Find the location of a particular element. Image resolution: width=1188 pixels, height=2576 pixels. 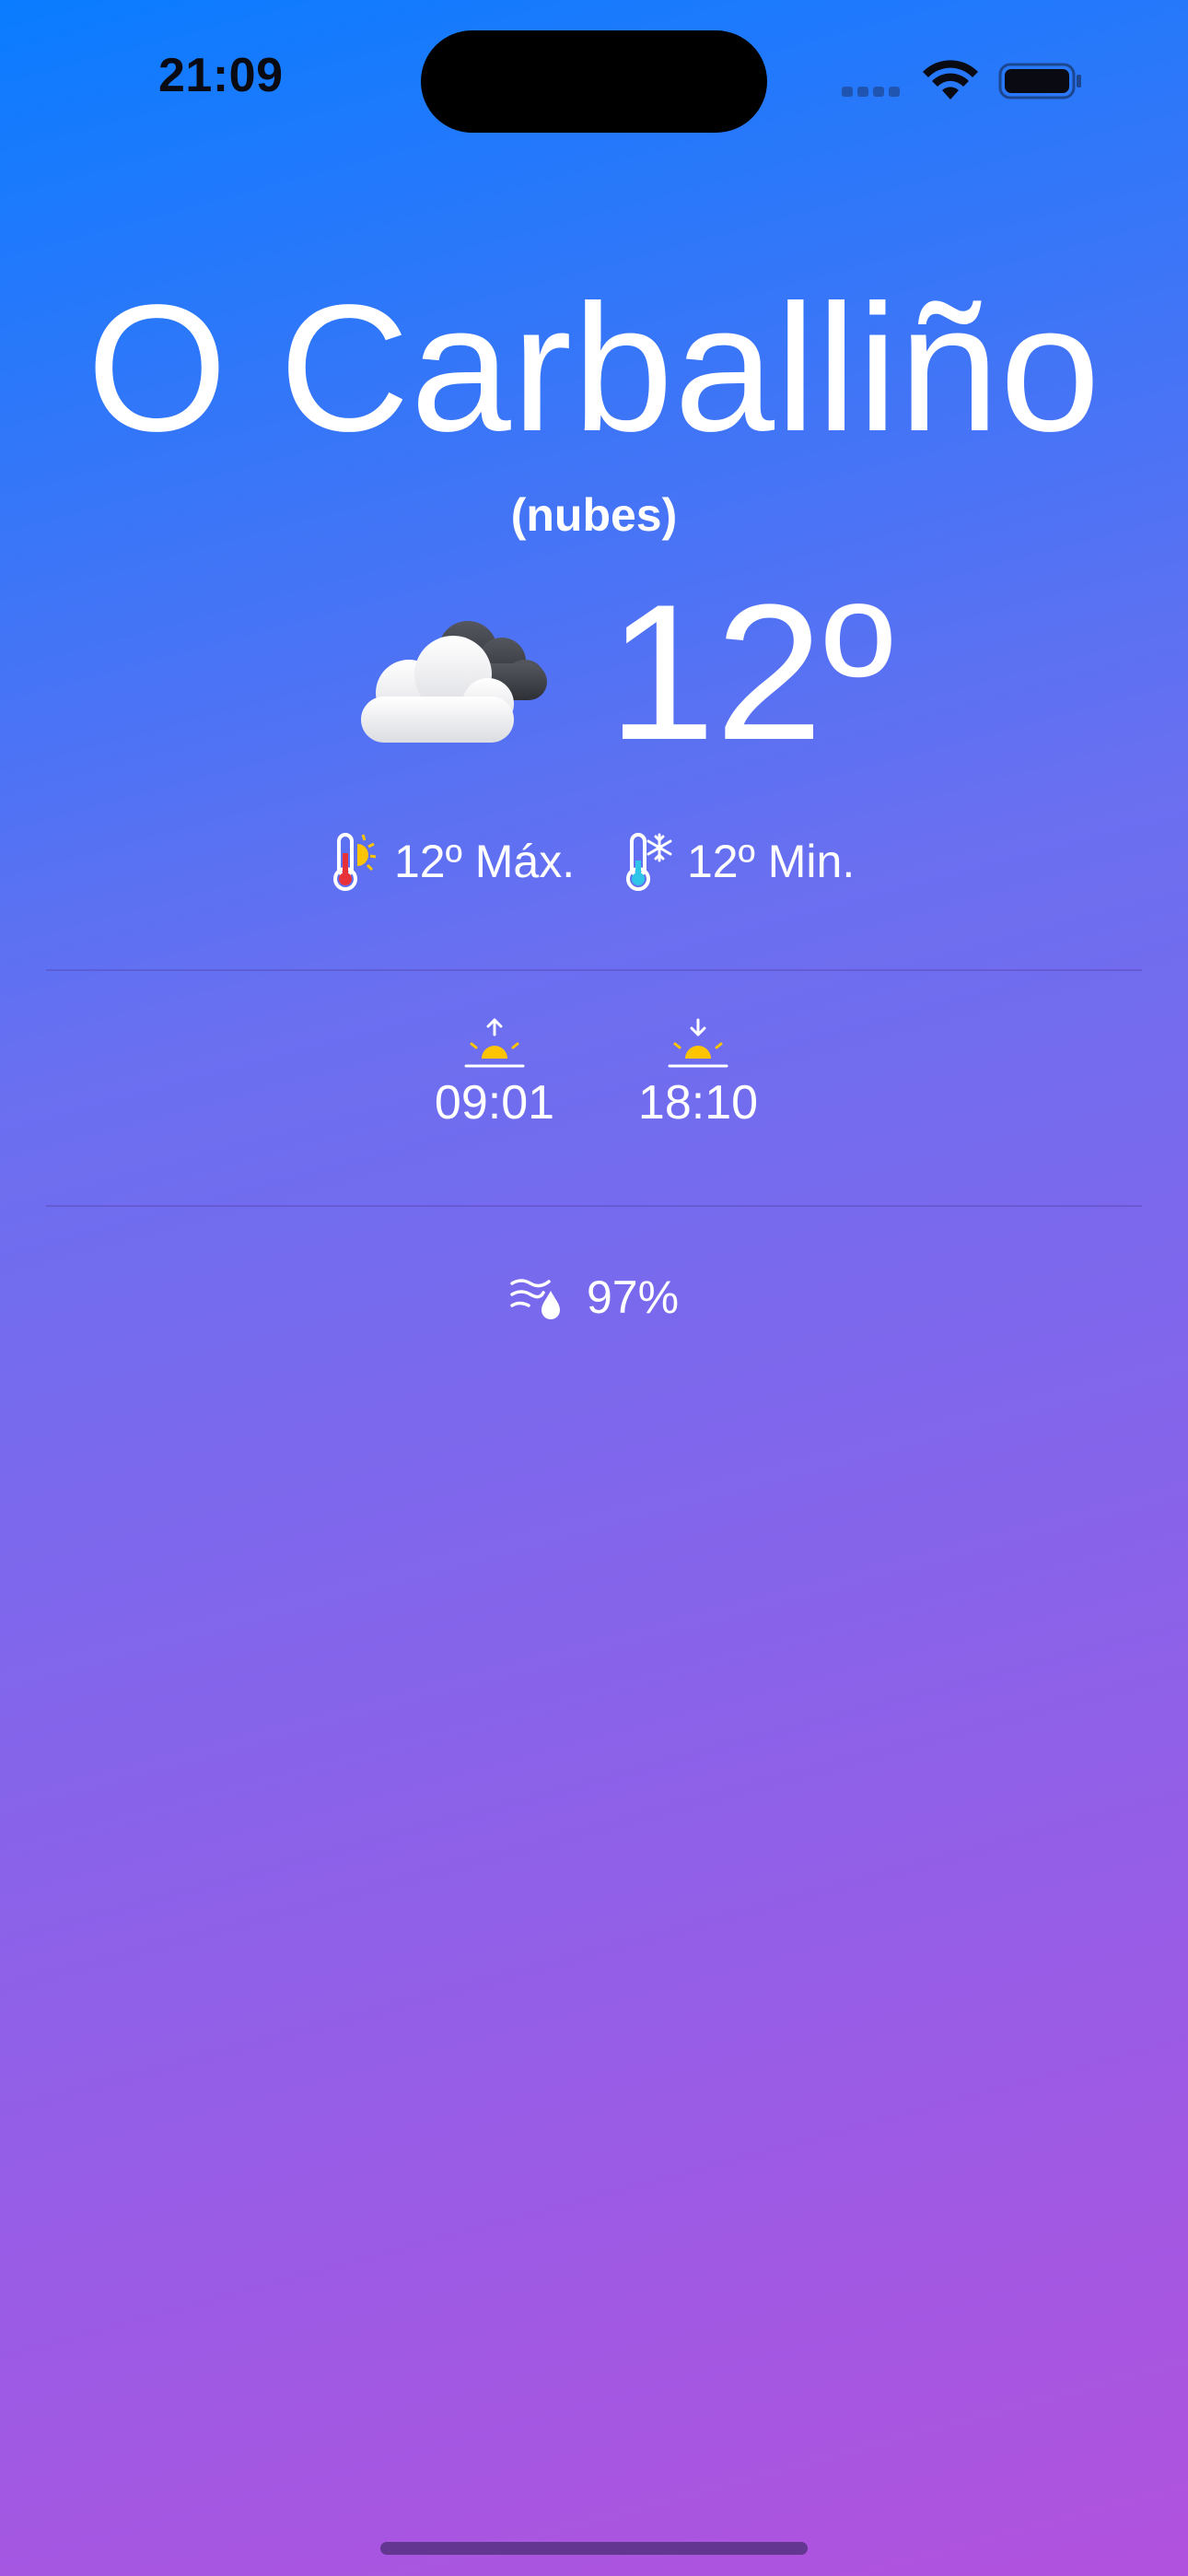

min-temperature: 12º Min. is located at coordinates (739, 861).